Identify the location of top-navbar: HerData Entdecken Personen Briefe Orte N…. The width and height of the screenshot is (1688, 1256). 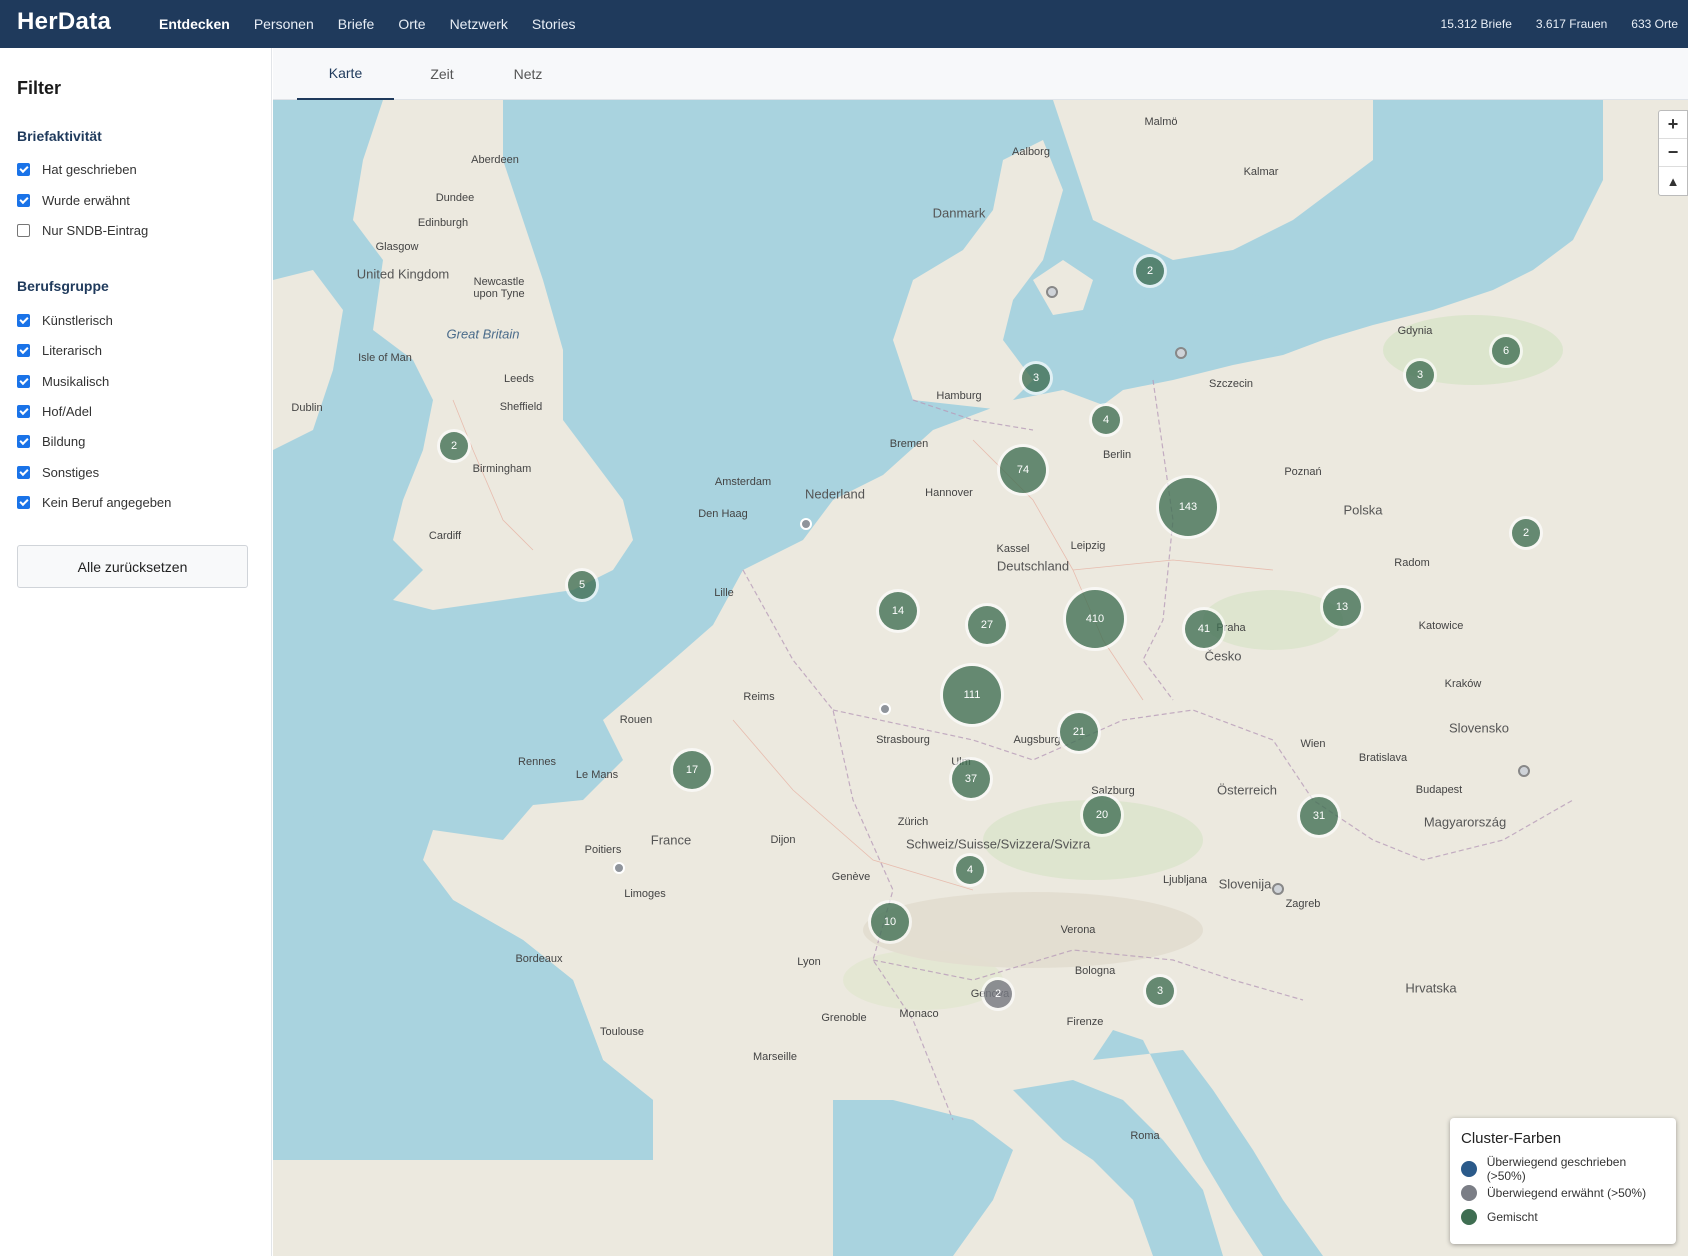
(844, 24).